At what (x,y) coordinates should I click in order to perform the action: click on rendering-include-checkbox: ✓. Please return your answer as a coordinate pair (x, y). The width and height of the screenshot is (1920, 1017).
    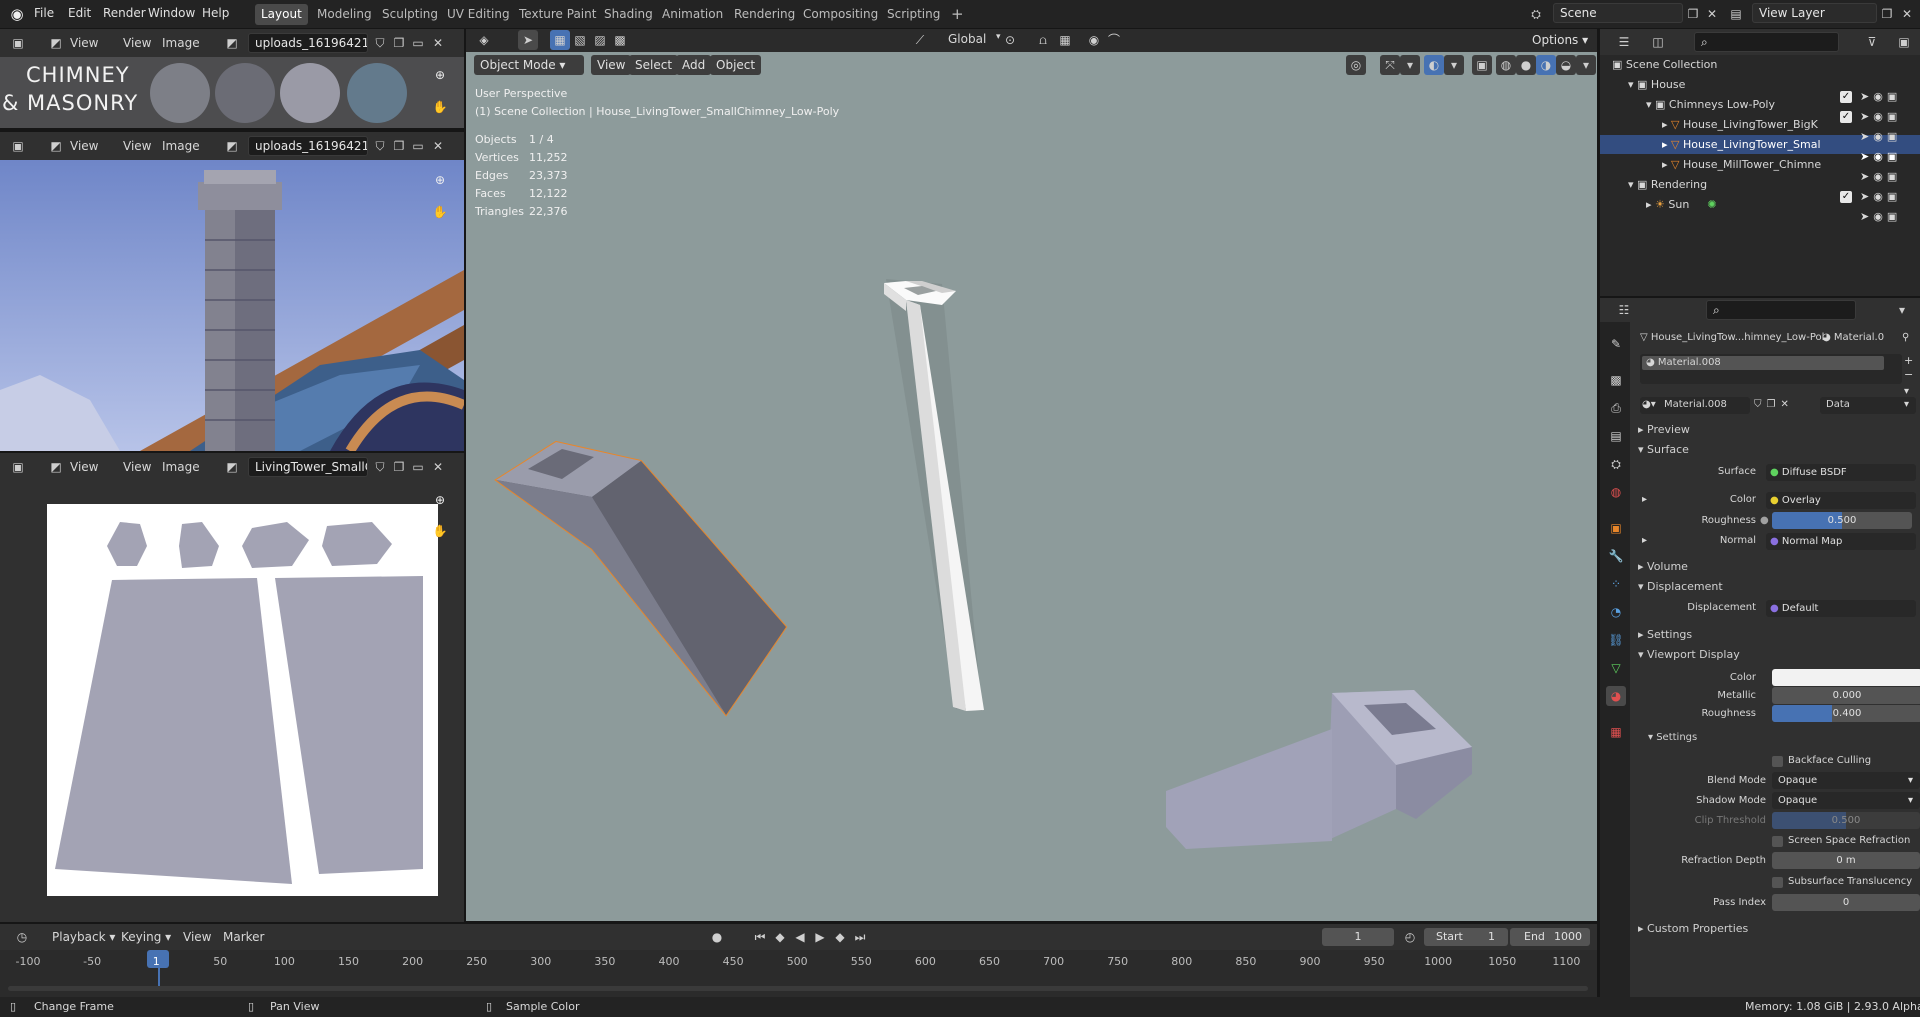
    Looking at the image, I should click on (1846, 197).